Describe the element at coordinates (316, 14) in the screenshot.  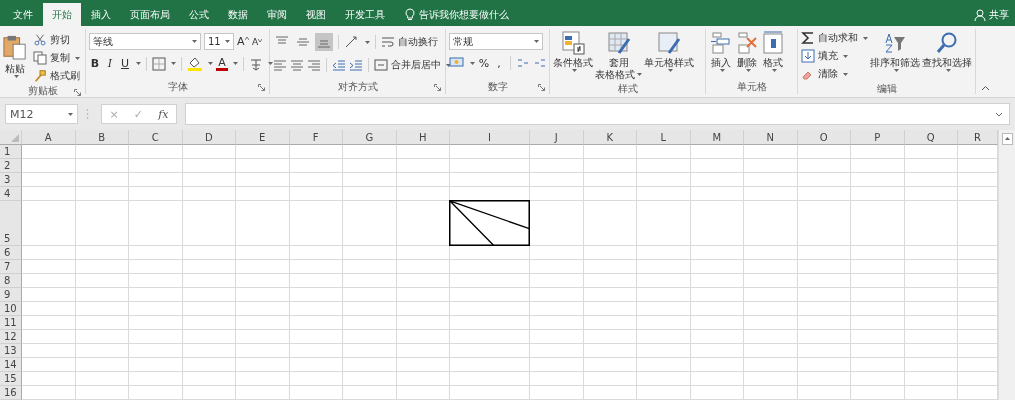
I see `ribbon-tab: 视图` at that location.